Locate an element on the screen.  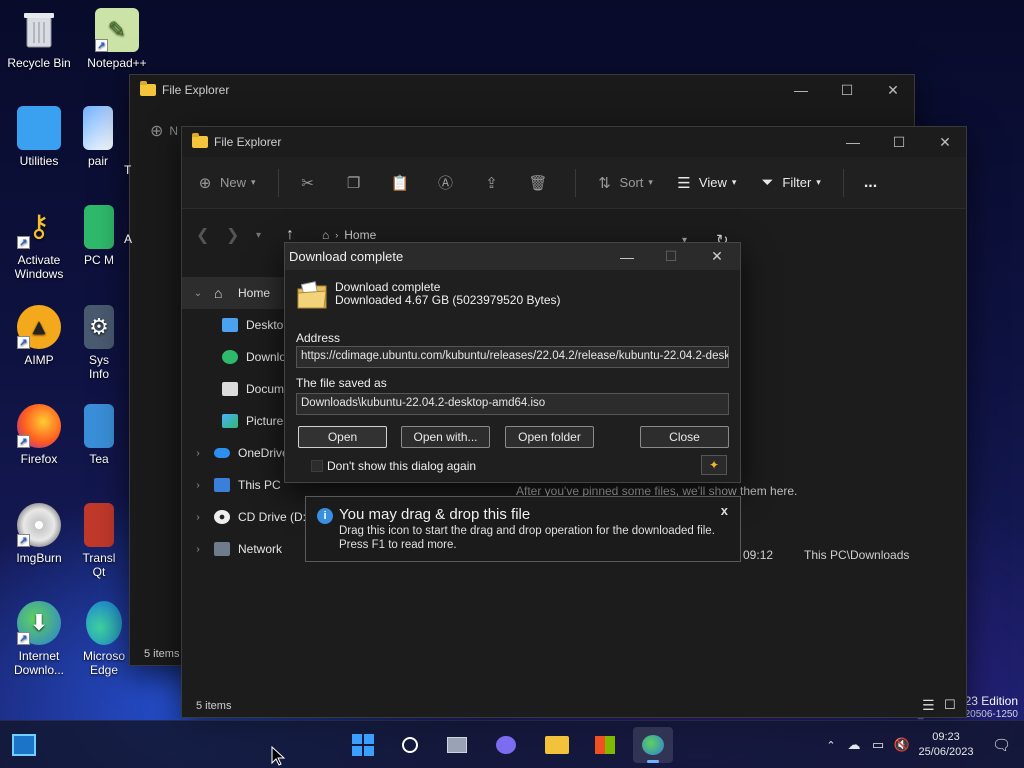
search-icon is located at coordinates (410, 745).